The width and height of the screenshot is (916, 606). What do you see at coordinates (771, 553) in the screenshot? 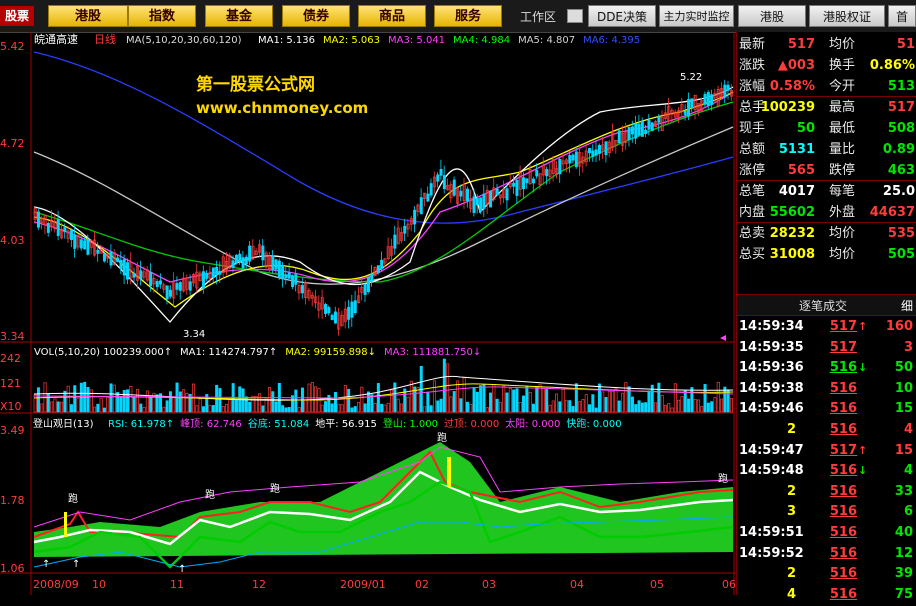
I see `tick-time: 14:59:52` at bounding box center [771, 553].